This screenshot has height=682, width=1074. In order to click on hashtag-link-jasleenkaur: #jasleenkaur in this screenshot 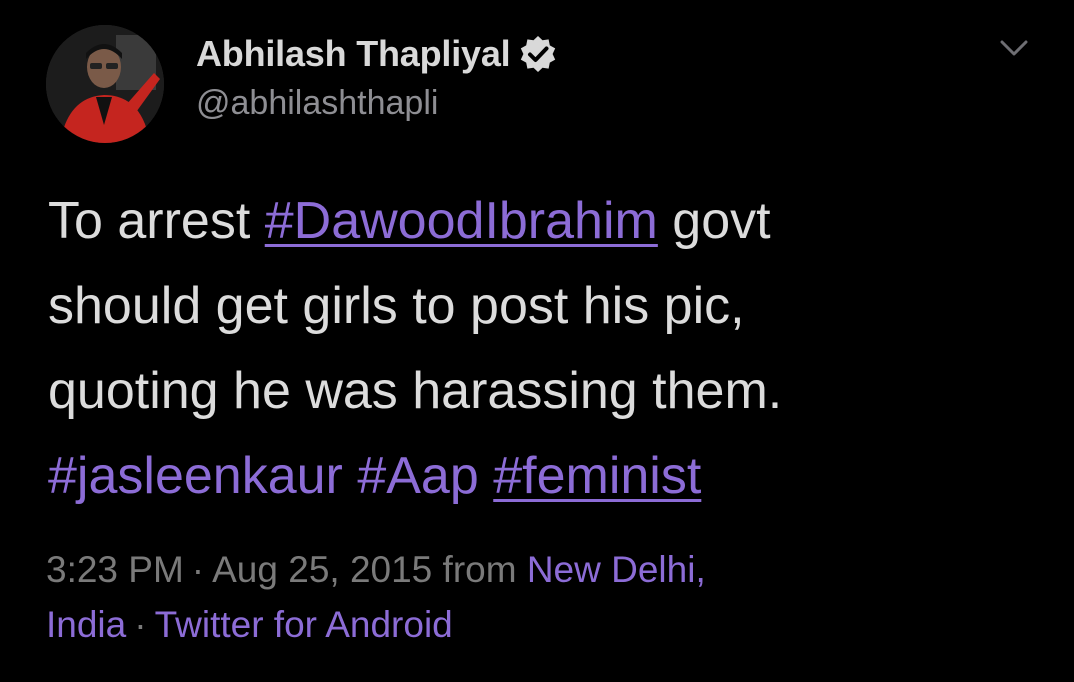, I will do `click(195, 476)`.